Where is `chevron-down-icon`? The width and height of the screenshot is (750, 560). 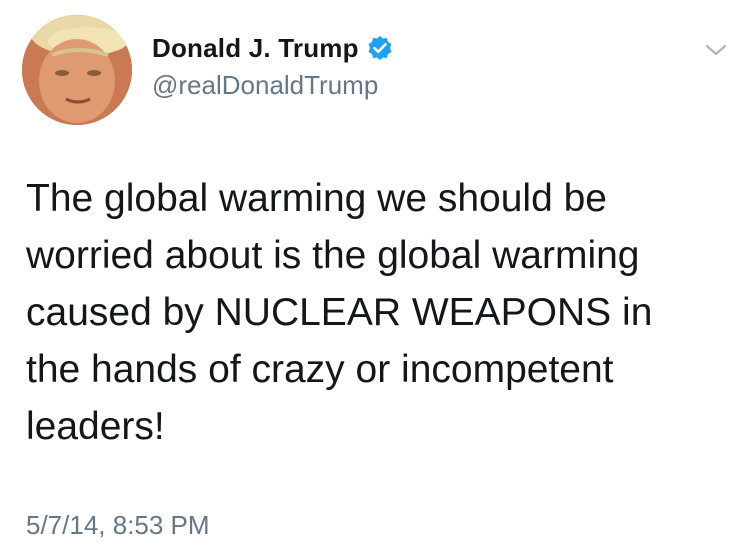 chevron-down-icon is located at coordinates (716, 50).